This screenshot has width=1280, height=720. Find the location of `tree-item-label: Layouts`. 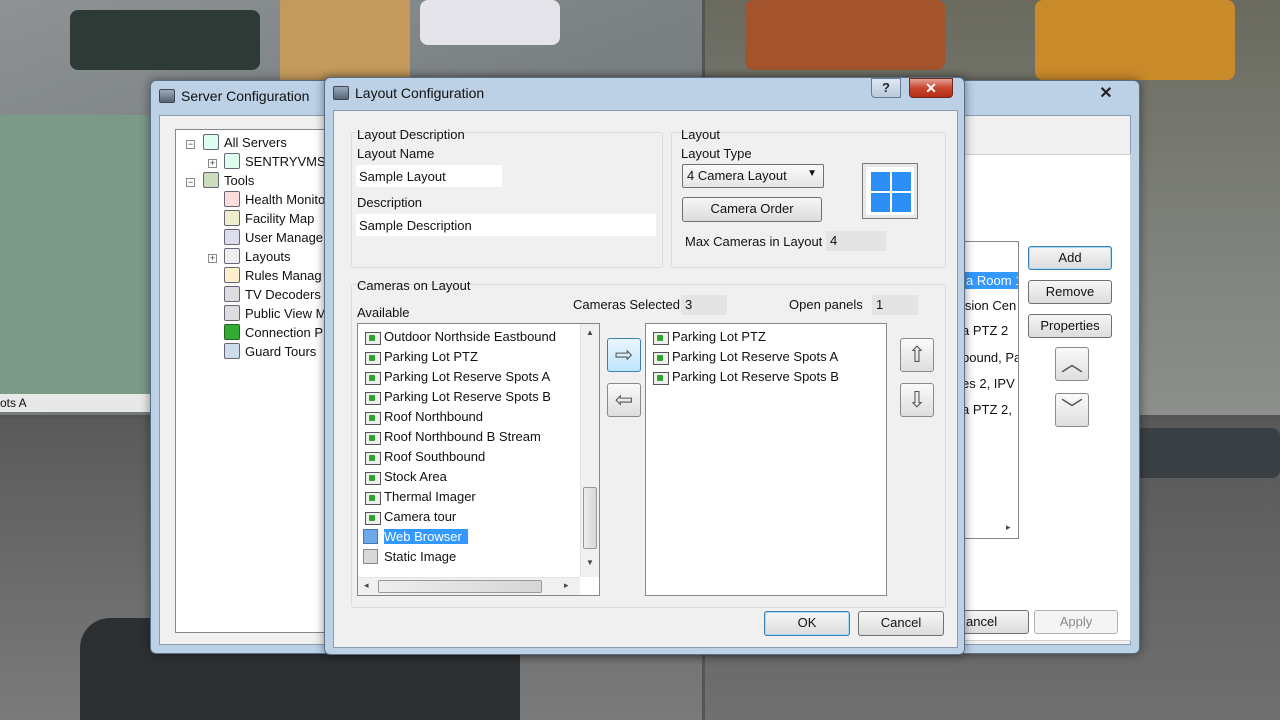

tree-item-label: Layouts is located at coordinates (268, 256).